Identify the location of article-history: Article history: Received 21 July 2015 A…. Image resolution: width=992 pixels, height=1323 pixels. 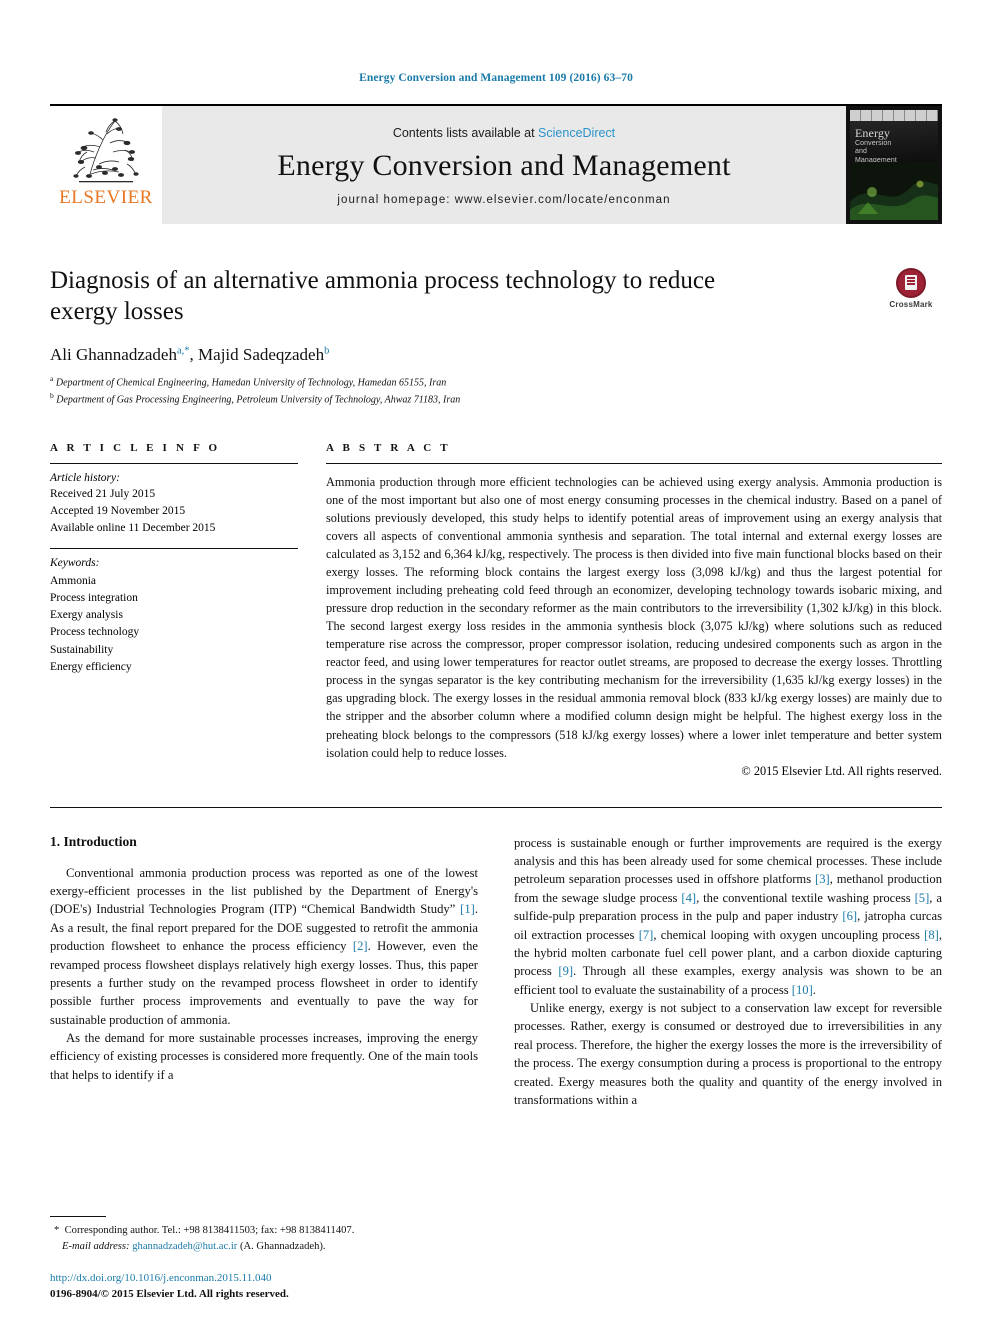
(174, 506).